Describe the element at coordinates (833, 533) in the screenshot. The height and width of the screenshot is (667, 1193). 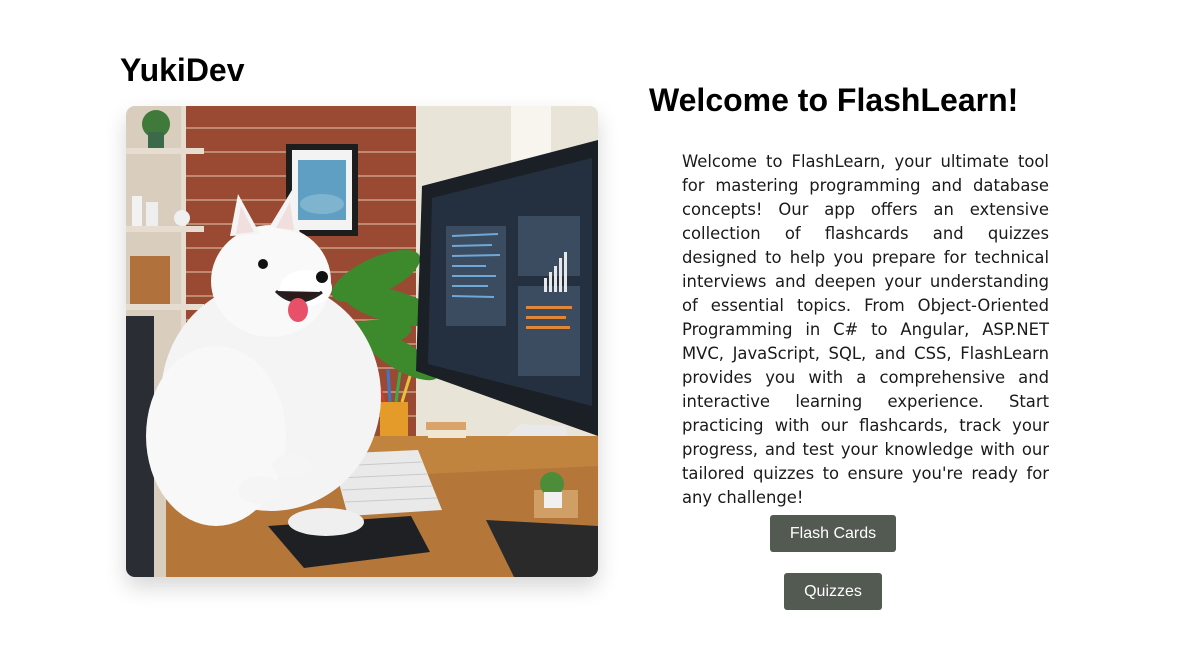
I see `flash-cards-button: Flash Cards` at that location.